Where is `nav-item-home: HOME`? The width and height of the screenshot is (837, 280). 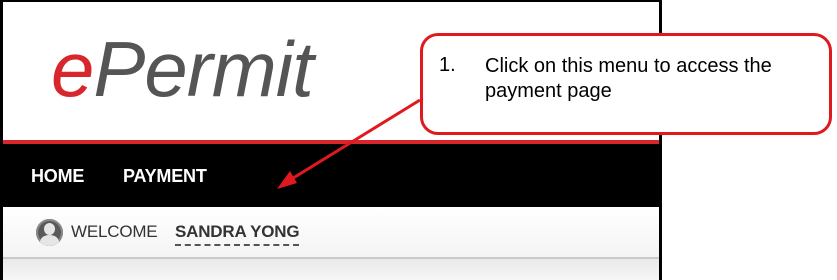
nav-item-home: HOME is located at coordinates (57, 176).